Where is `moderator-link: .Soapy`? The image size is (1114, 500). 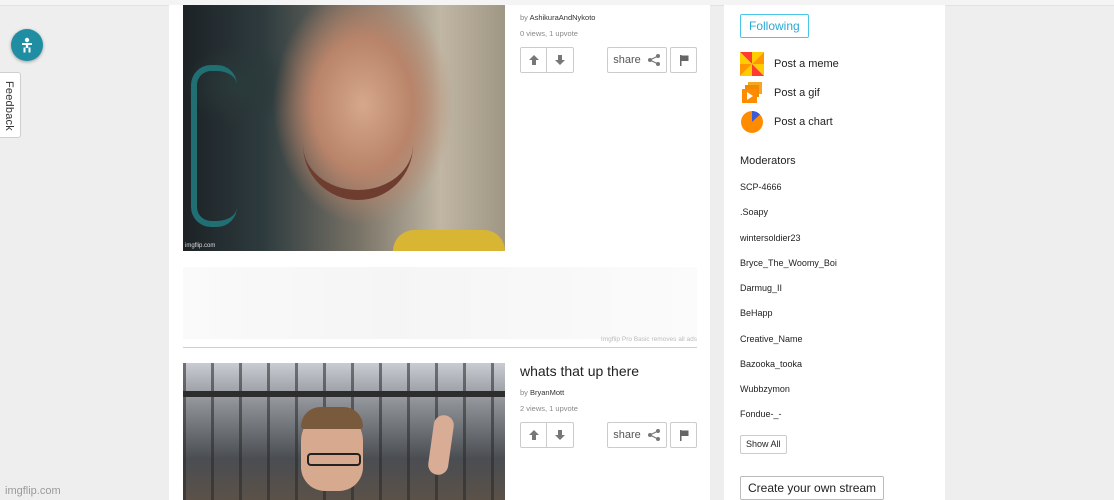
moderator-link: .Soapy is located at coordinates (754, 212).